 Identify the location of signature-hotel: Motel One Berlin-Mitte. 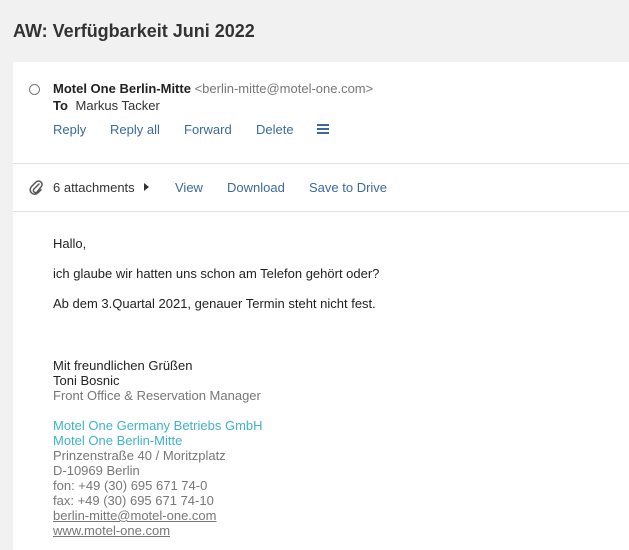
(118, 440).